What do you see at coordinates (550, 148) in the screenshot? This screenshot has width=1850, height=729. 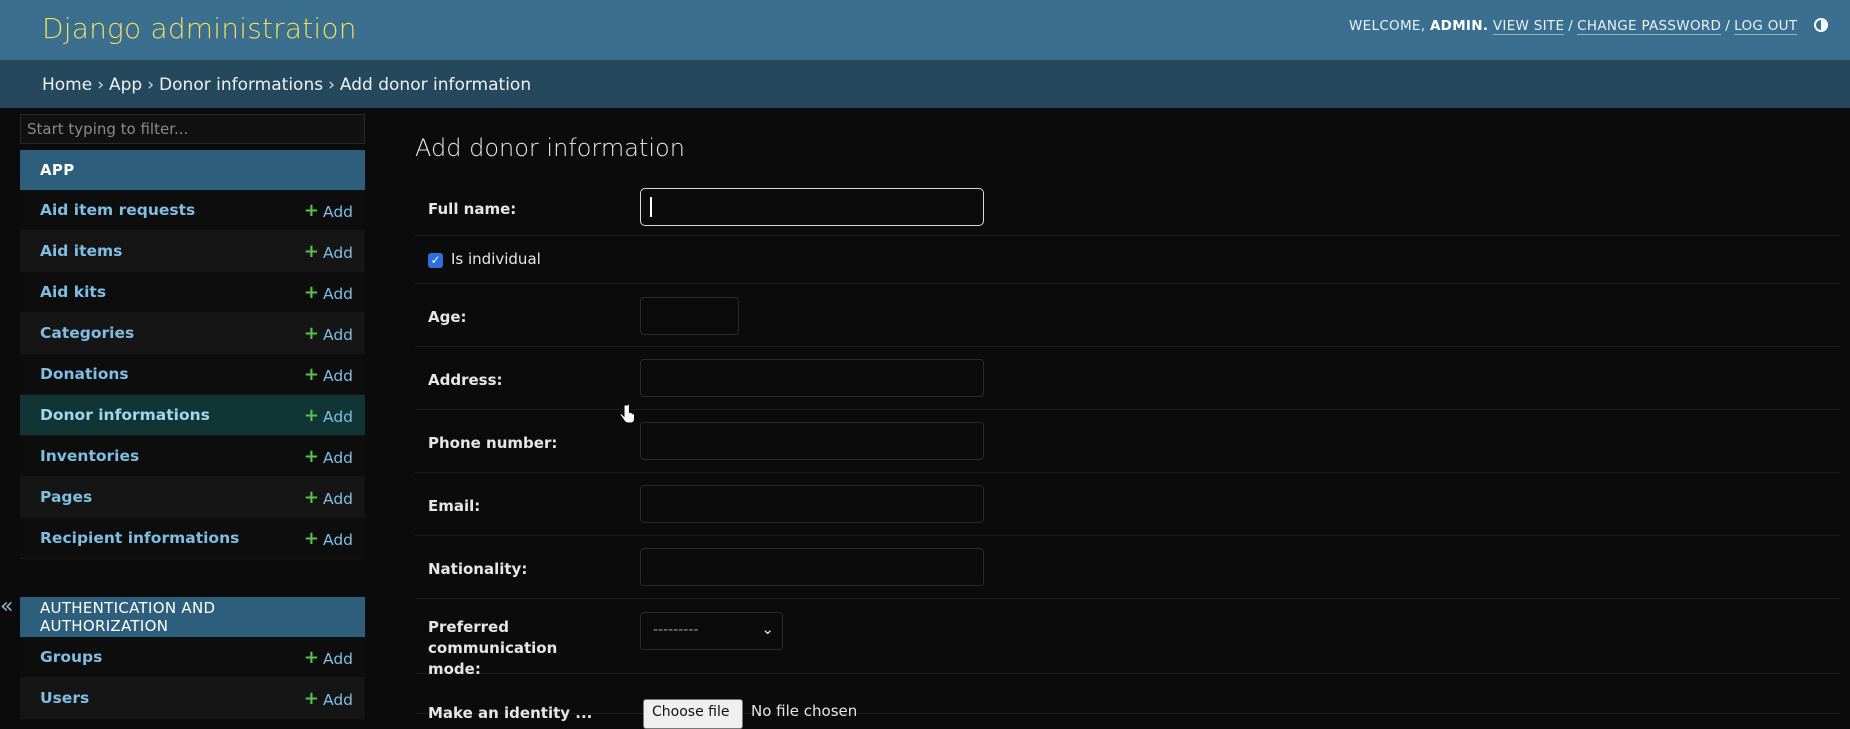 I see `page-title: Add donor information` at bounding box center [550, 148].